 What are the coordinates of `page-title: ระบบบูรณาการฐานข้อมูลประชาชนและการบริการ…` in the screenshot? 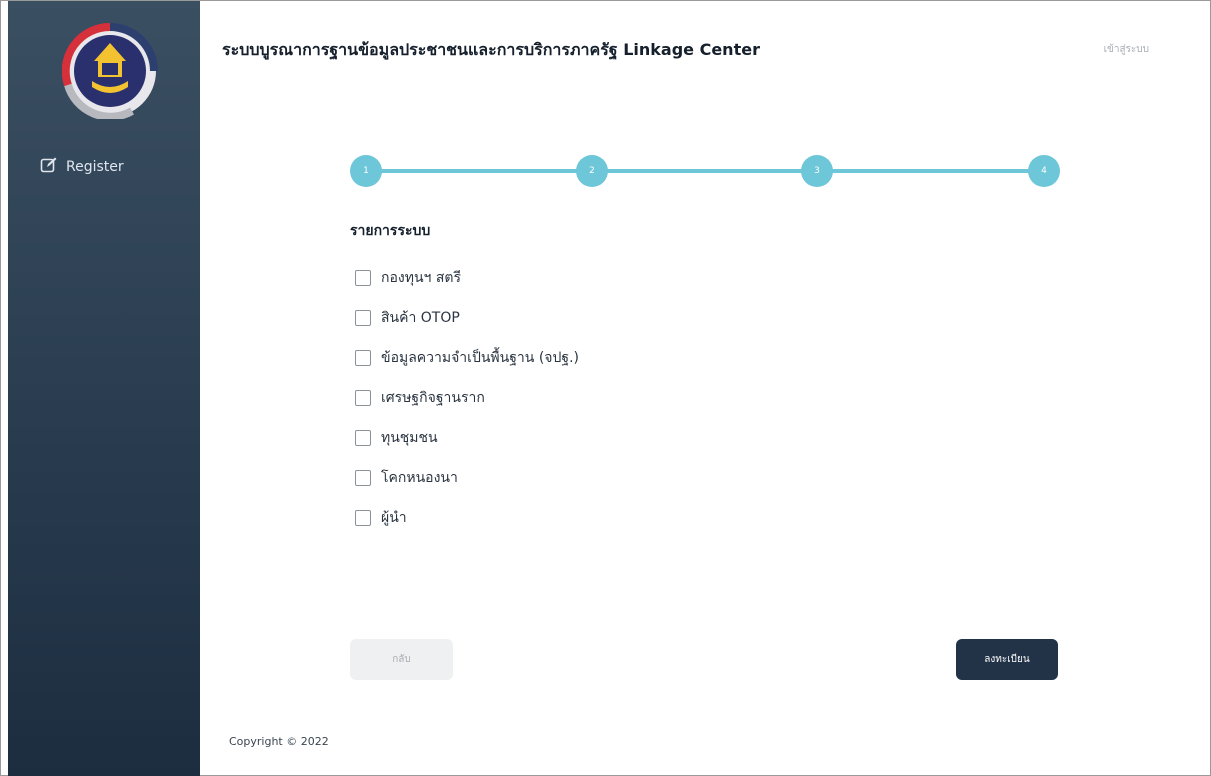 It's located at (491, 49).